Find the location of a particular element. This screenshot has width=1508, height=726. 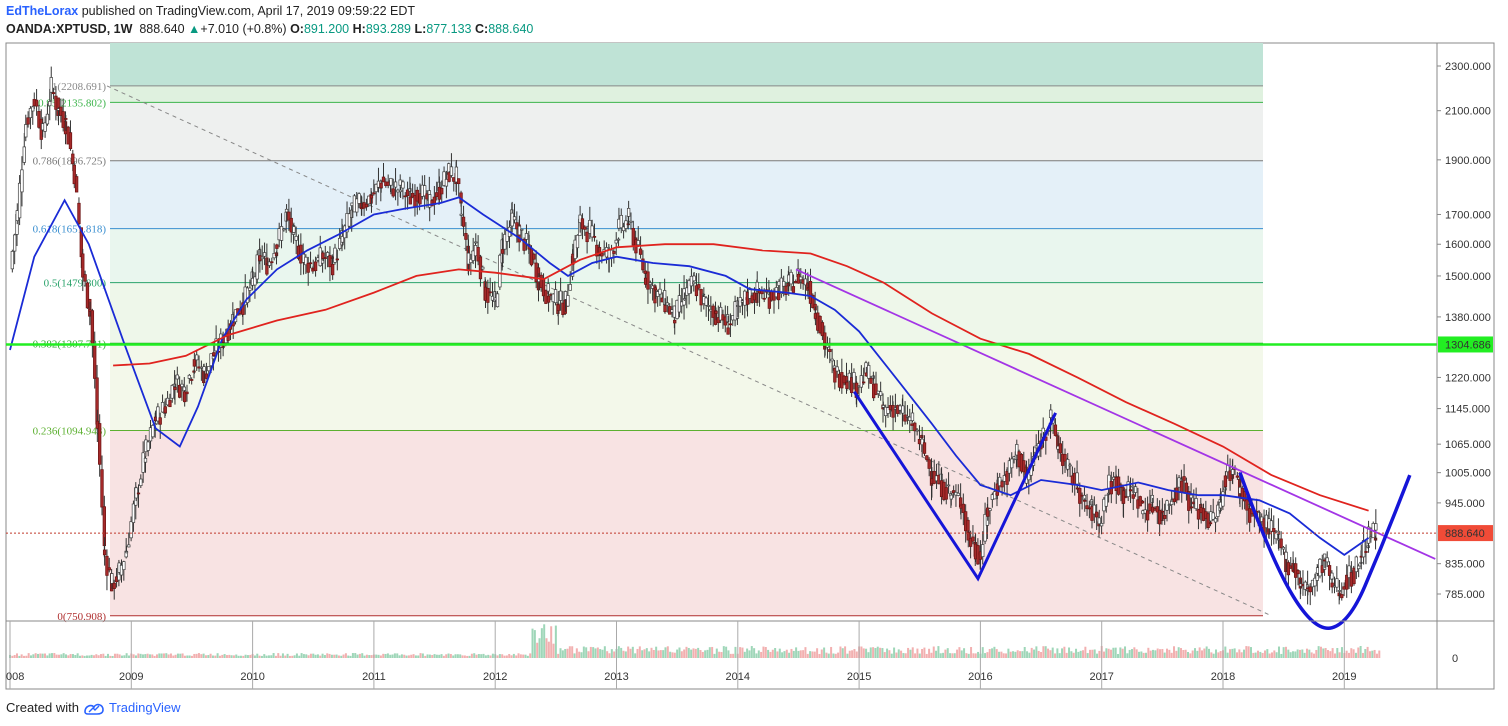

y-axis-tick-label: 785.000 is located at coordinates (1465, 595).